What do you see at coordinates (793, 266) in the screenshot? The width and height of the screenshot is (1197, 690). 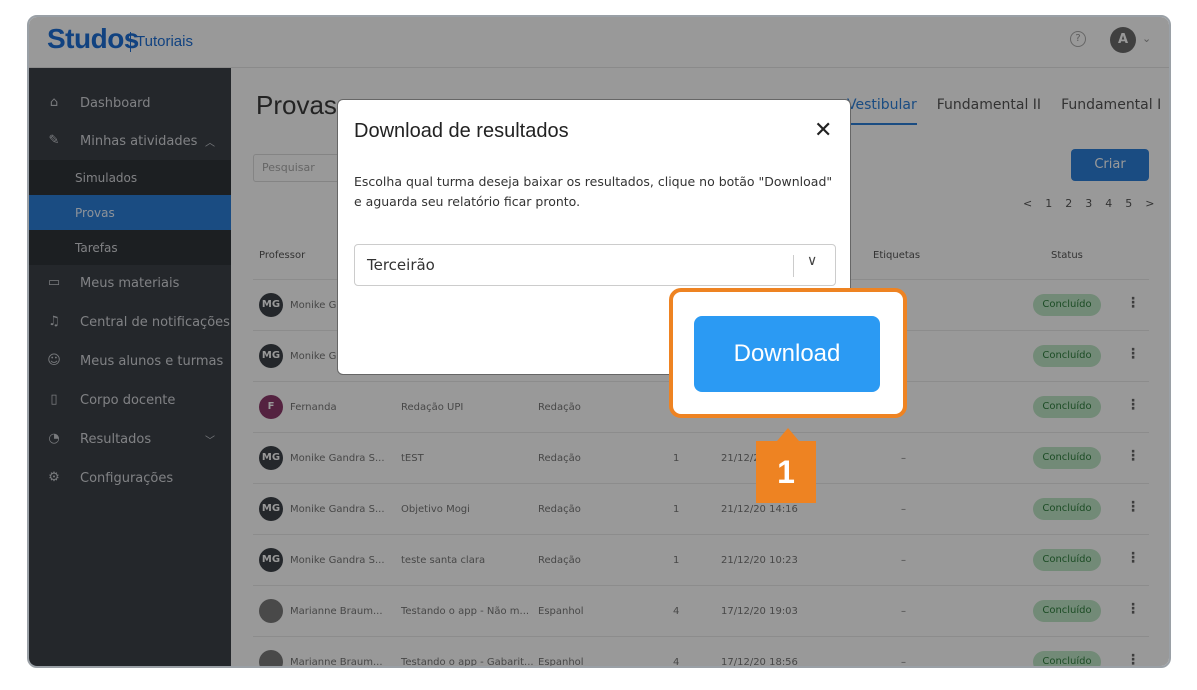 I see `select-divider` at bounding box center [793, 266].